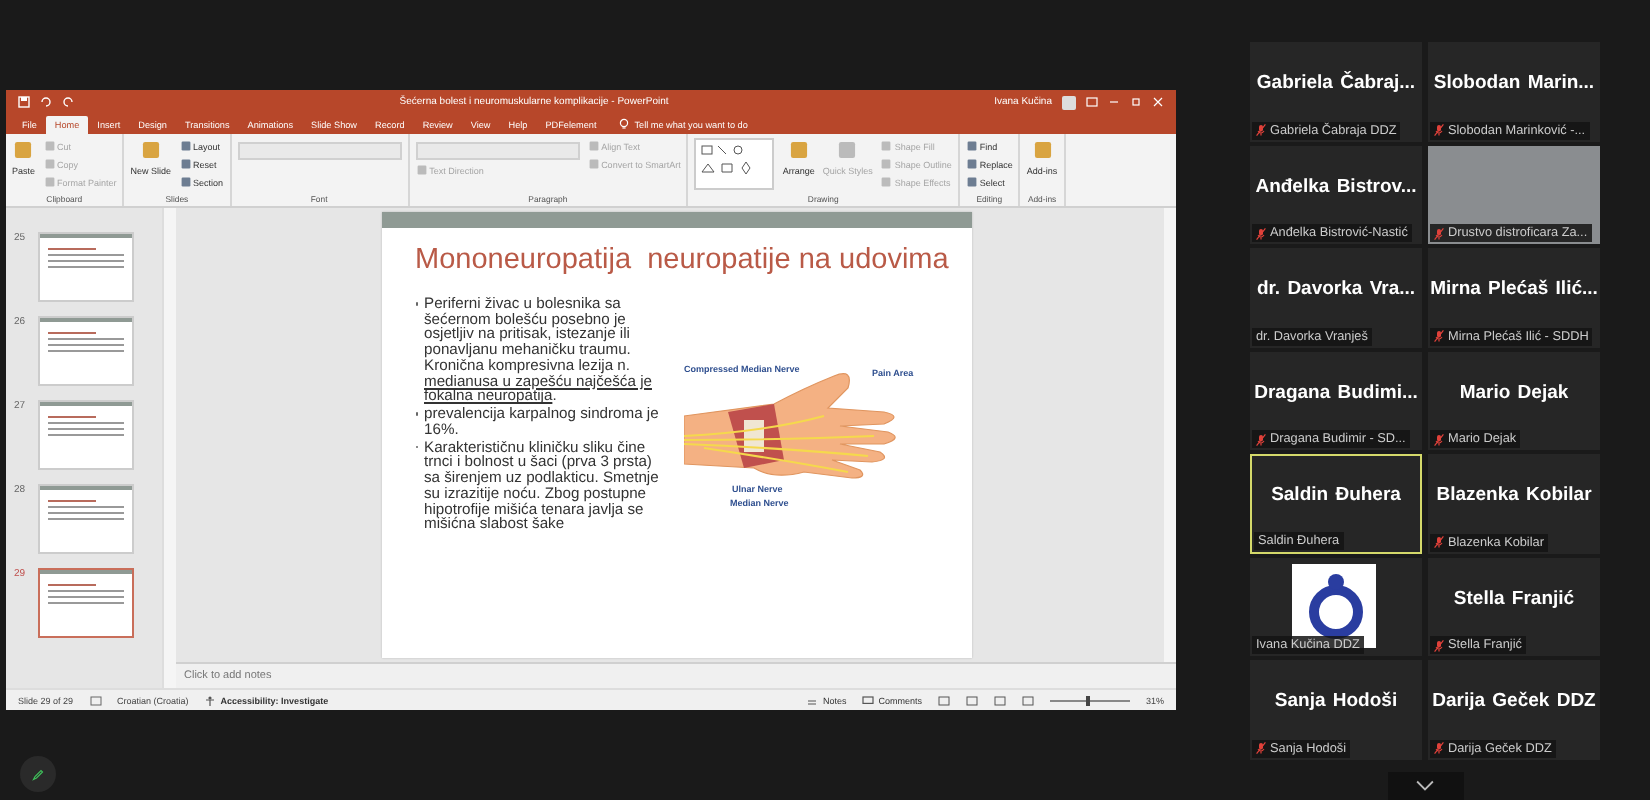 The image size is (1650, 800). I want to click on normal-view-icon, so click(943, 700).